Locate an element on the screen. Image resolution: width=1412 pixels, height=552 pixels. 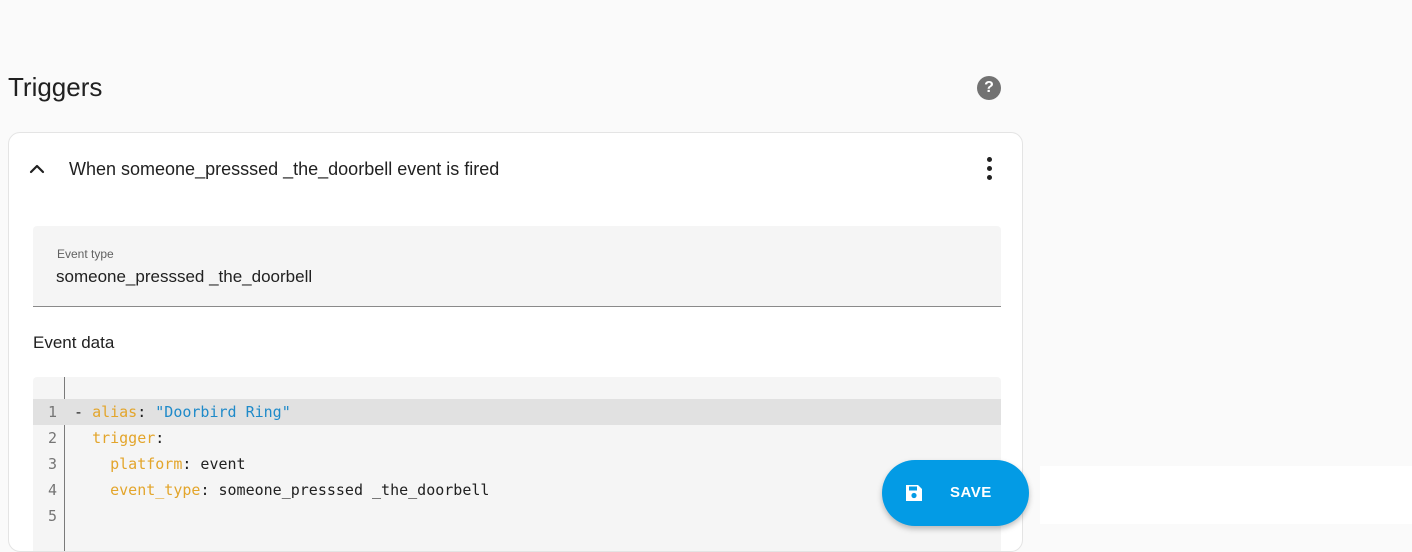
help-icon: ? is located at coordinates (989, 88).